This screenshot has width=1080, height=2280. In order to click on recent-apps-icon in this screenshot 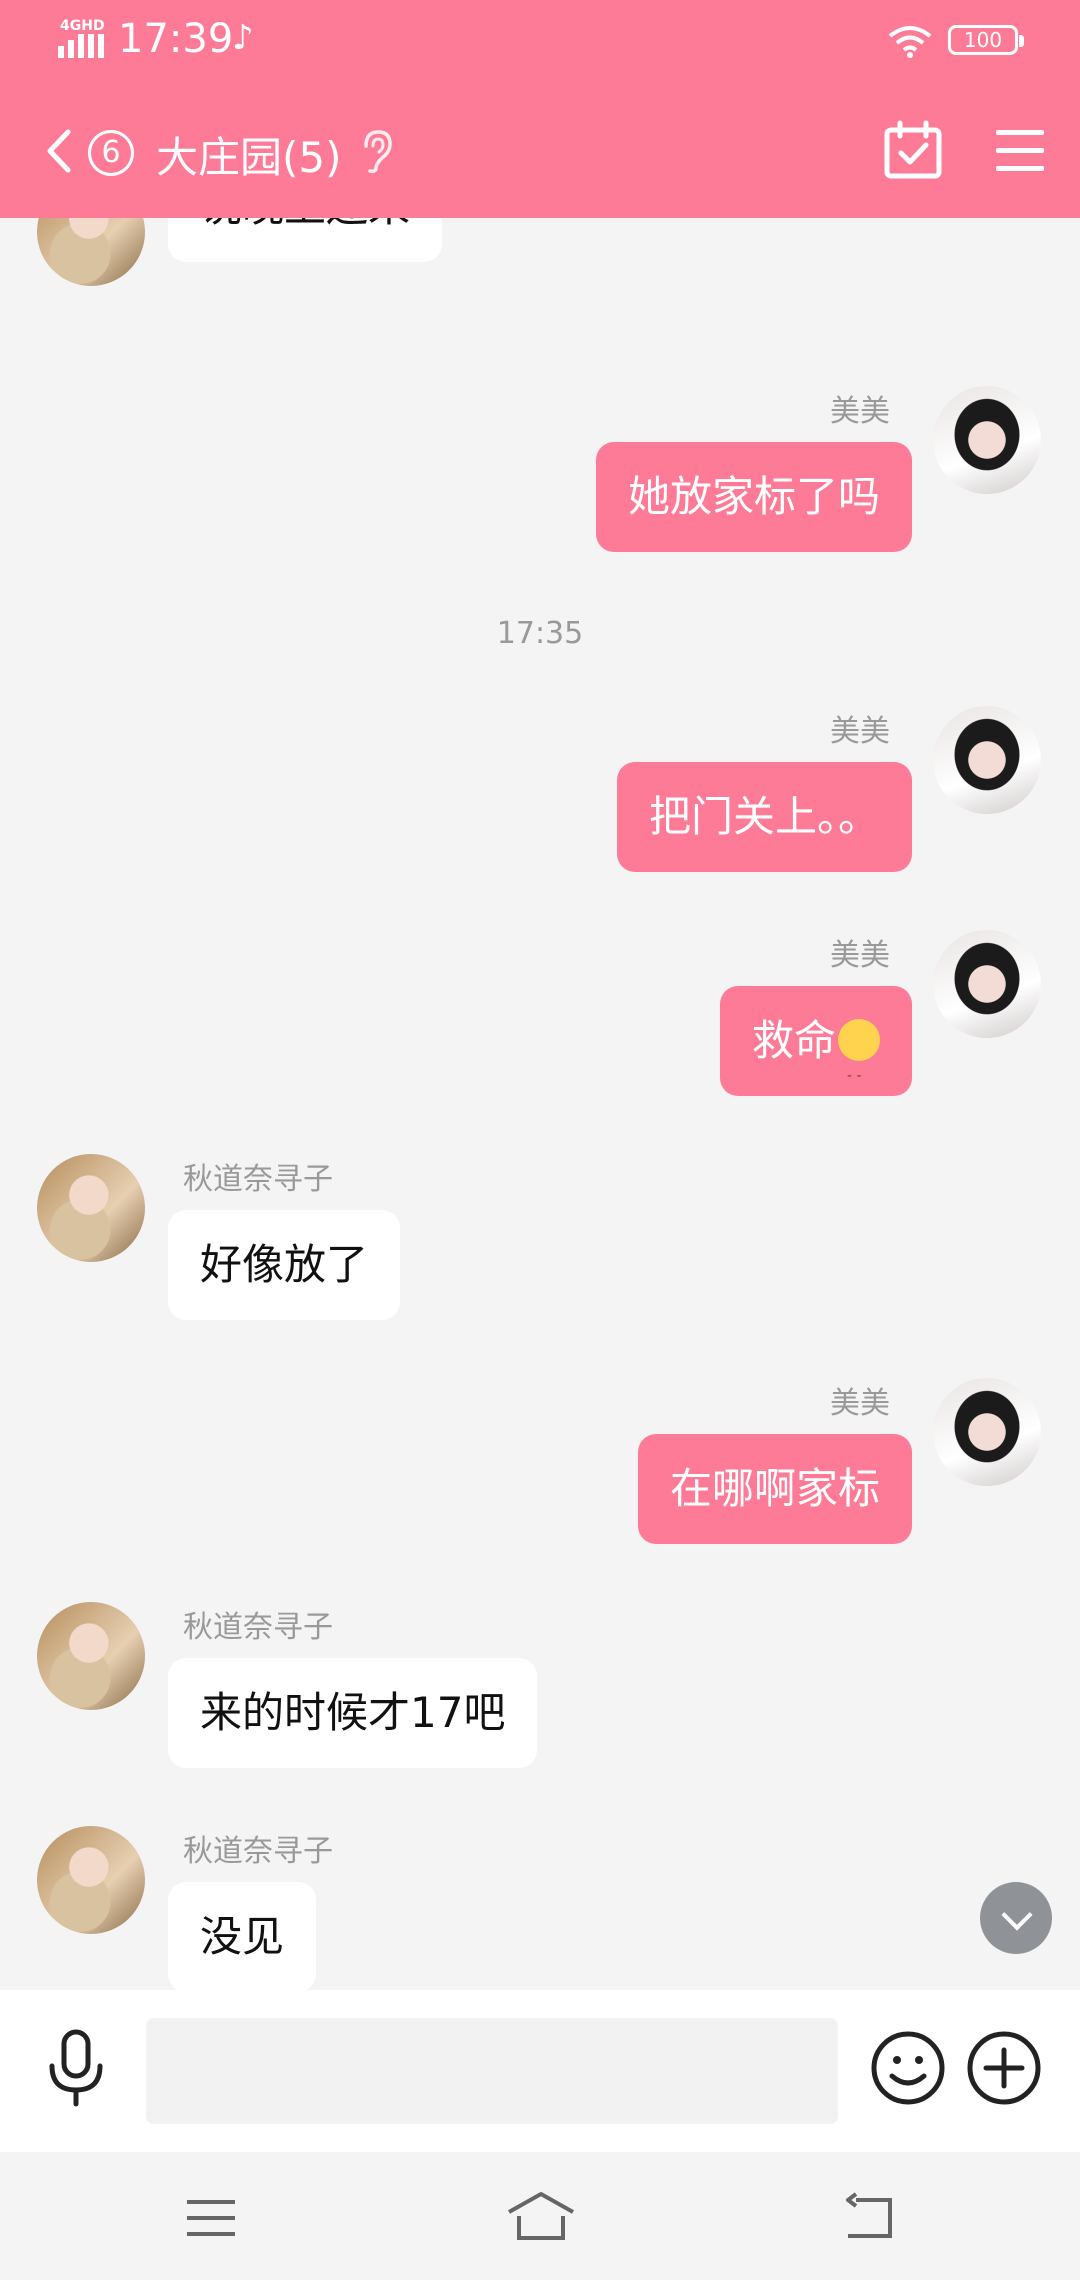, I will do `click(211, 2218)`.